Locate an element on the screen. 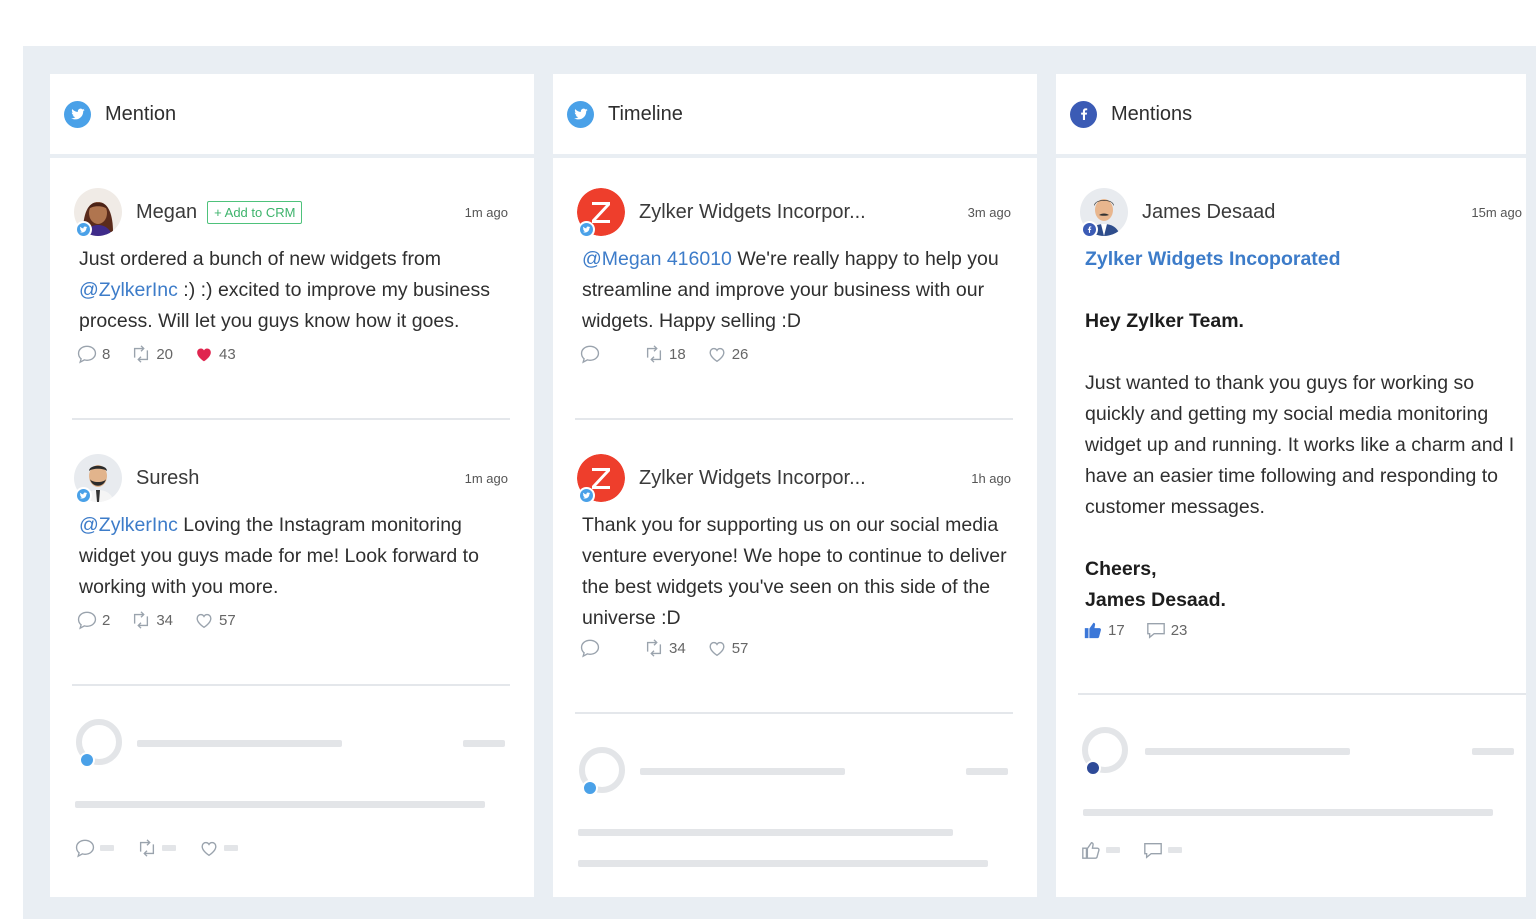 This screenshot has width=1536, height=919. post-time: 1h ago is located at coordinates (991, 478).